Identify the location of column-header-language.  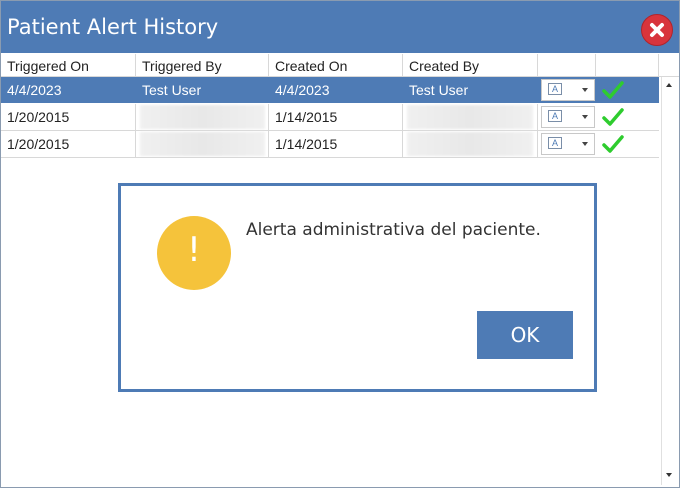
(567, 65).